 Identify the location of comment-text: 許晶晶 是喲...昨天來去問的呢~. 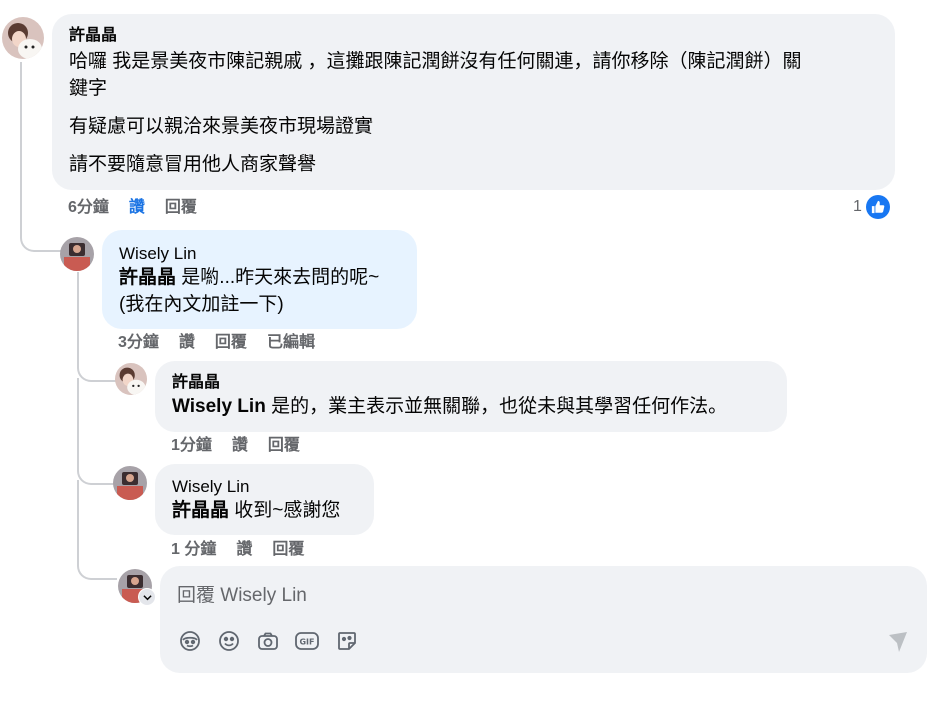
(259, 277).